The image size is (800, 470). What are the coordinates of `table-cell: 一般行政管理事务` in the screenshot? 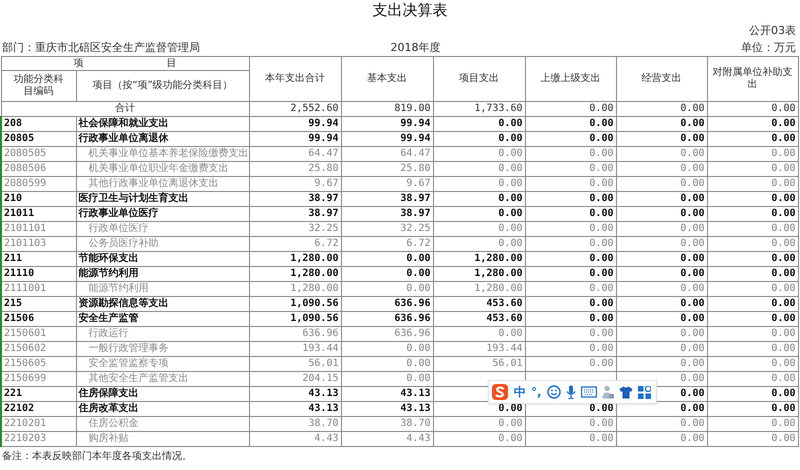 It's located at (162, 349).